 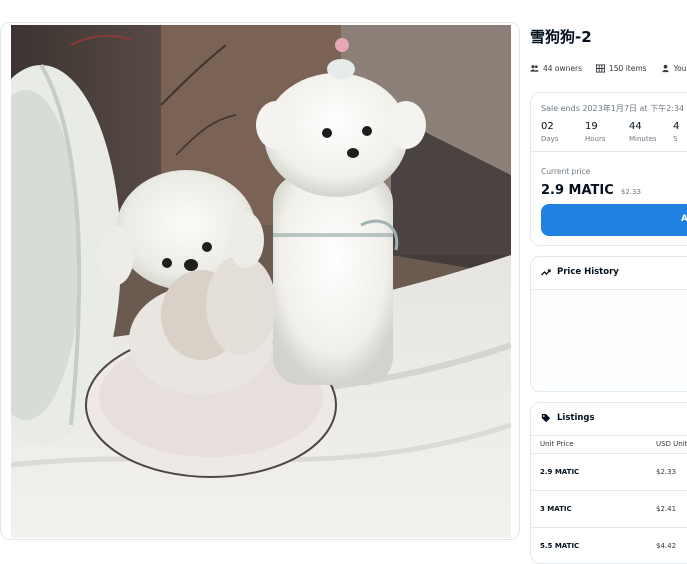 I want to click on timer-label: S, so click(x=675, y=139).